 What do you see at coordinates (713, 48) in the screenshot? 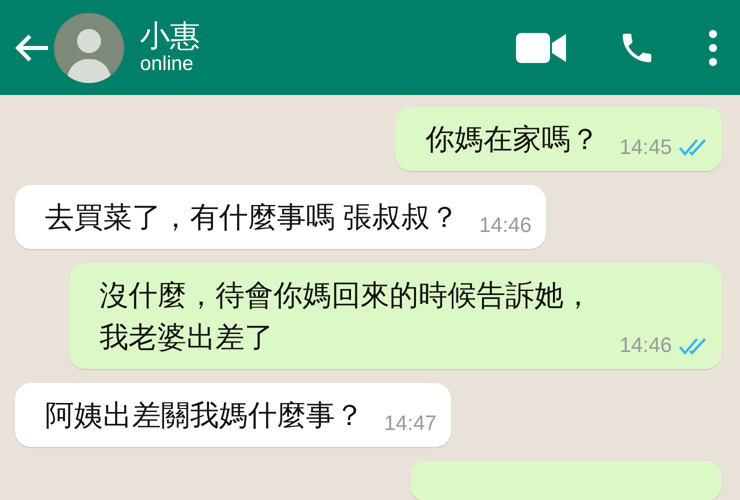
I see `more-options-icon` at bounding box center [713, 48].